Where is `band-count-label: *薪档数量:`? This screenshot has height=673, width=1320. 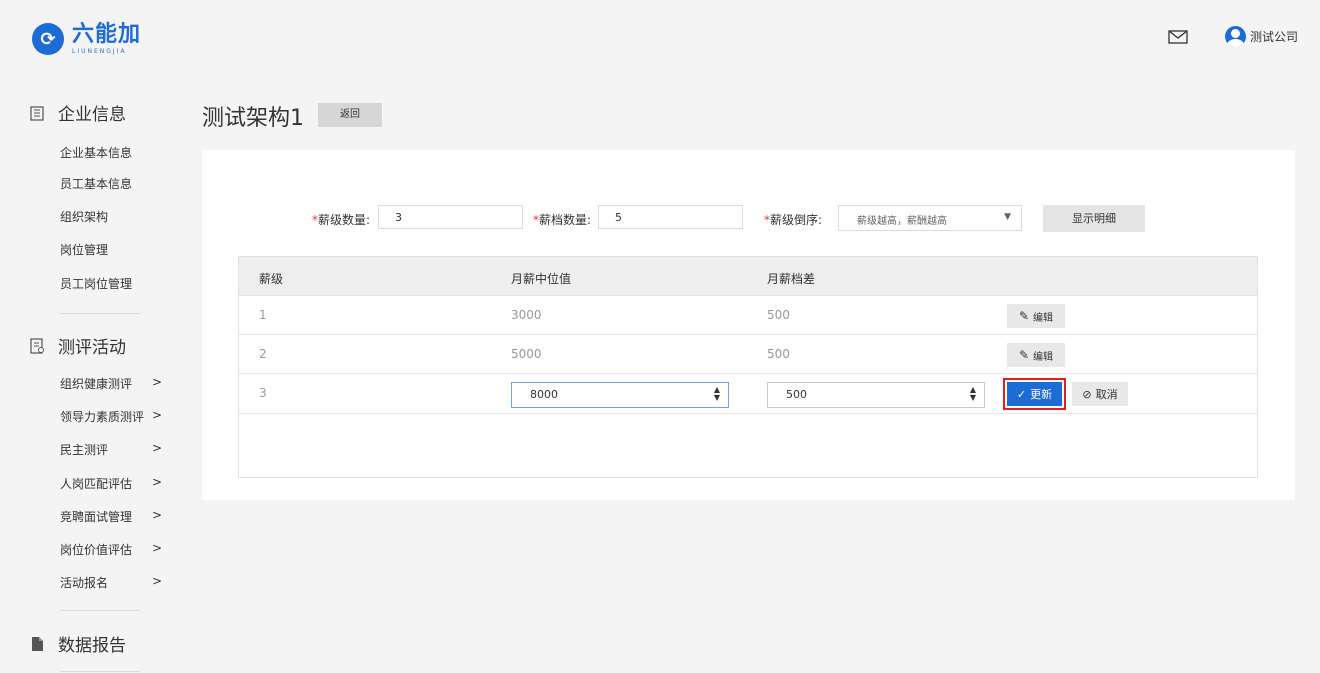 band-count-label: *薪档数量: is located at coordinates (562, 220).